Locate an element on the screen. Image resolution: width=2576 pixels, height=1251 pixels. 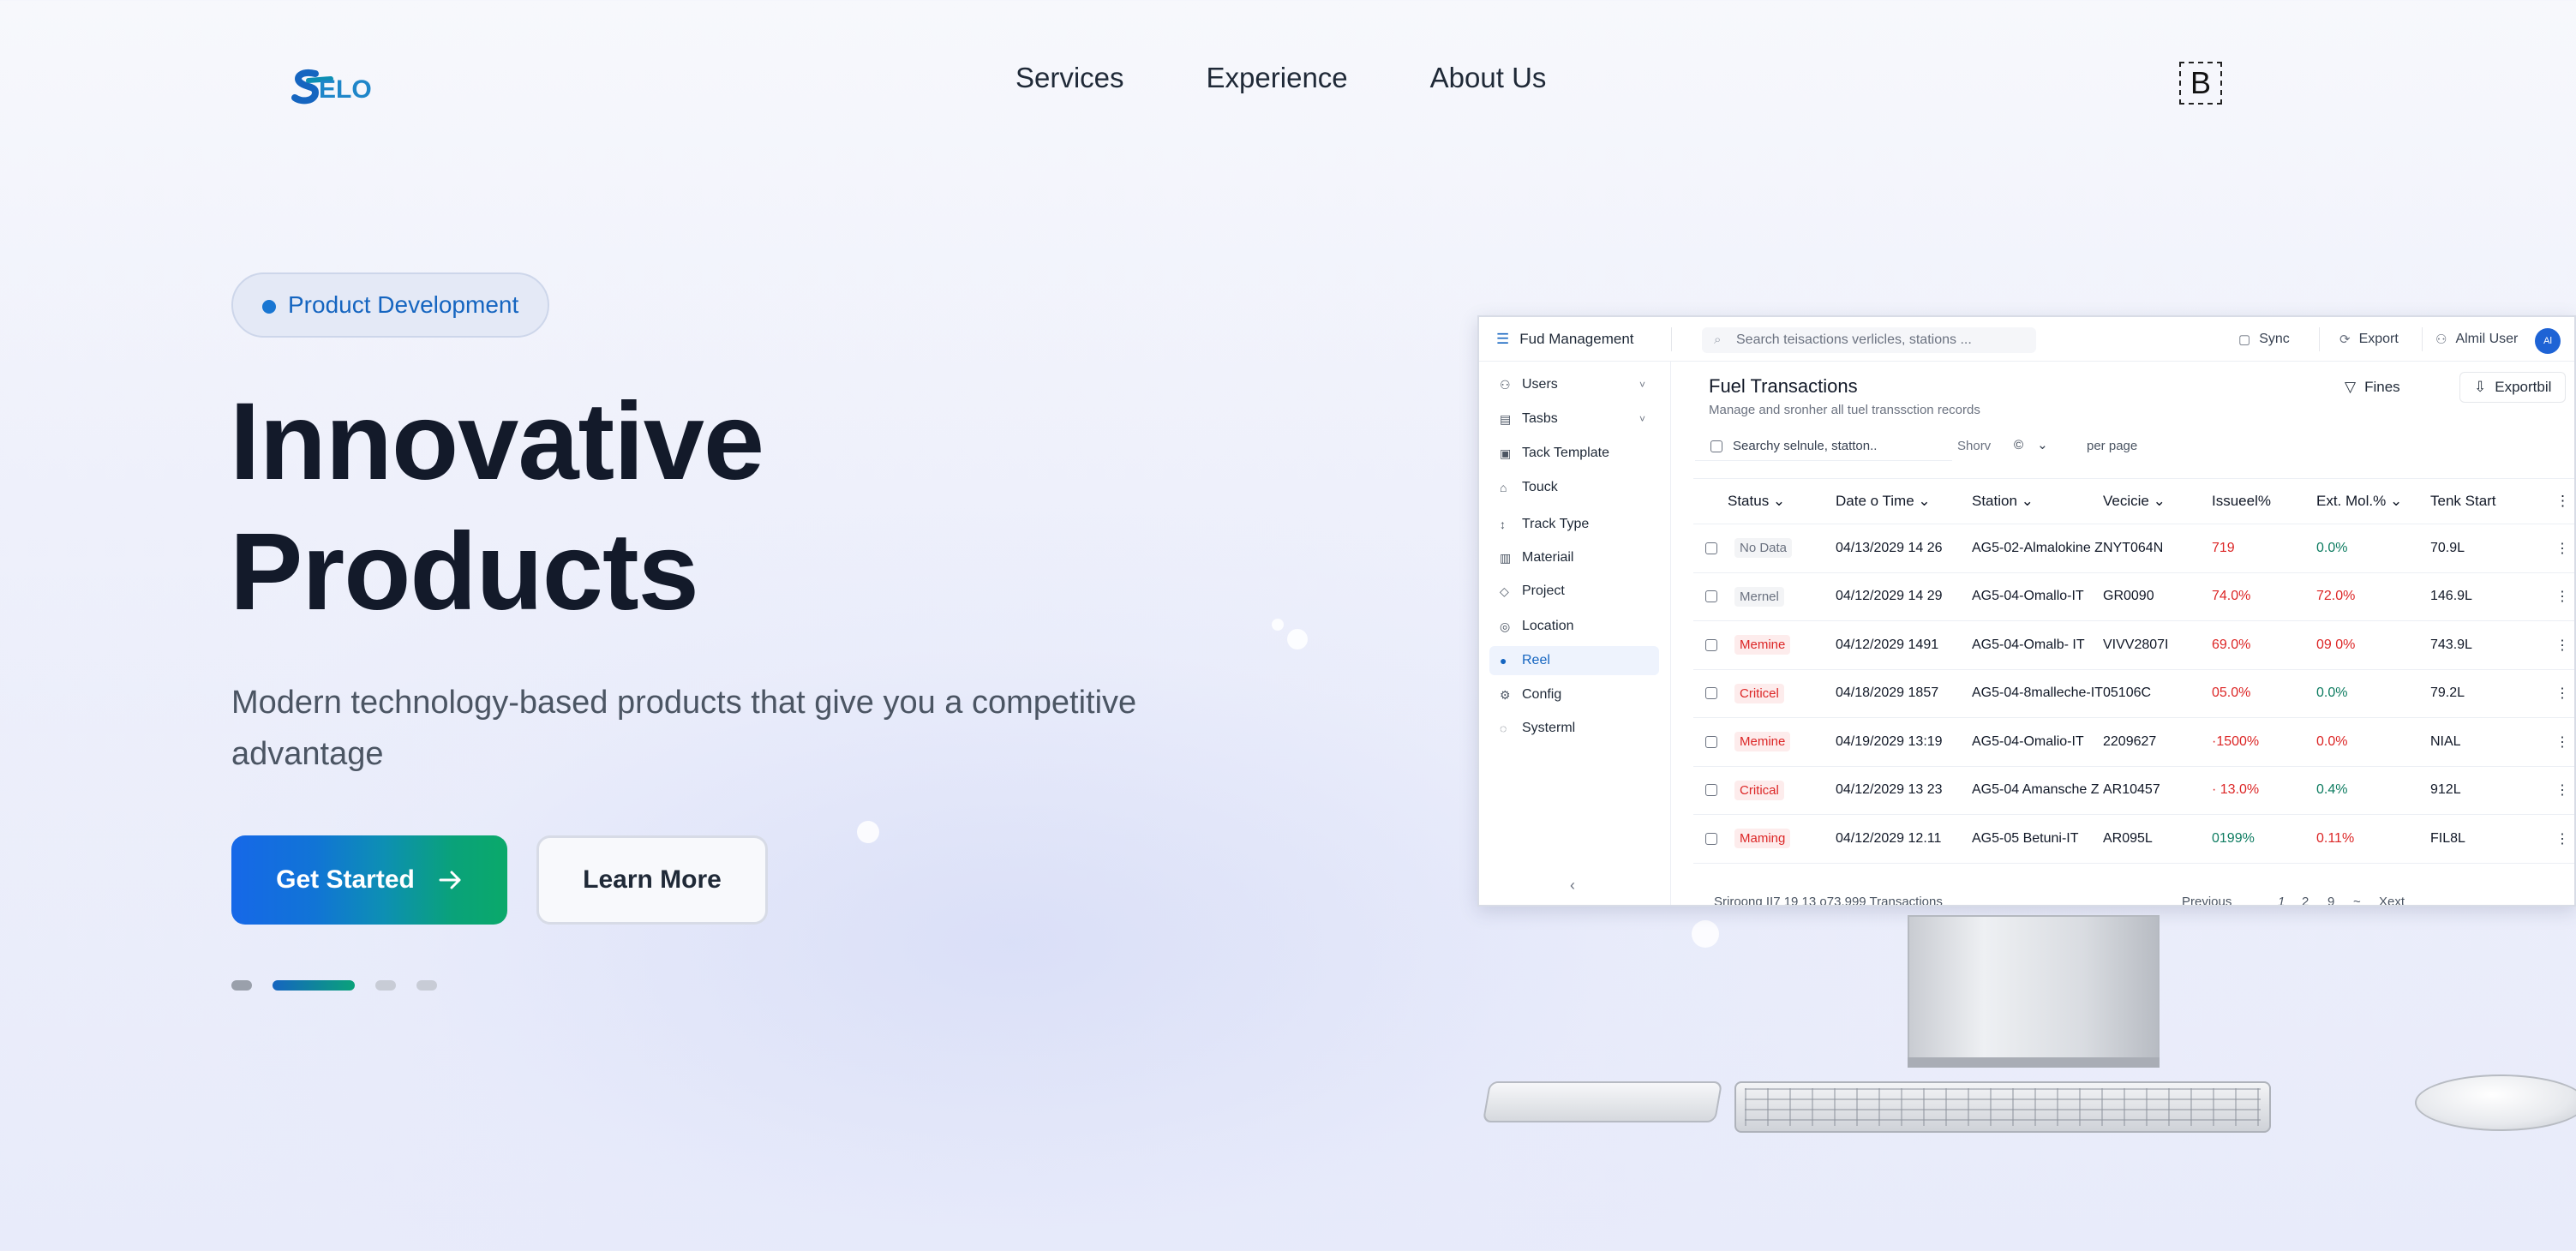
more-icon: ⋮ is located at coordinates (2562, 501).